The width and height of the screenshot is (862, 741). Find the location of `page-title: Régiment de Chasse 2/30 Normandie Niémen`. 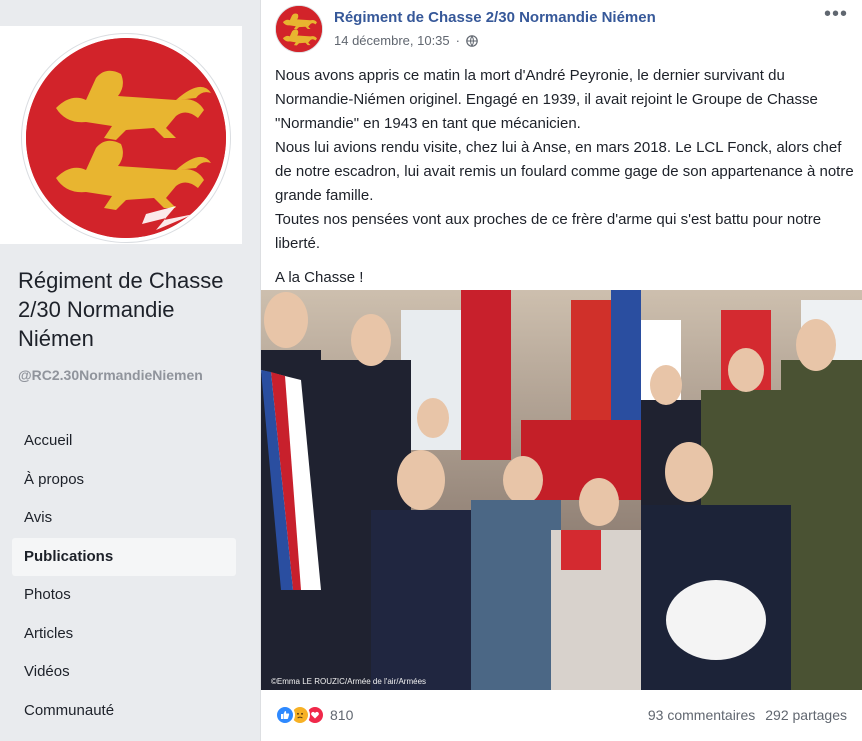

page-title: Régiment de Chasse 2/30 Normandie Niémen is located at coordinates (128, 309).